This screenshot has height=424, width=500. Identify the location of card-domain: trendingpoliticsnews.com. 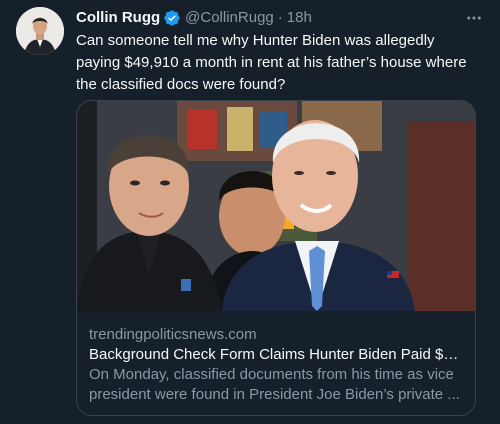
(173, 334).